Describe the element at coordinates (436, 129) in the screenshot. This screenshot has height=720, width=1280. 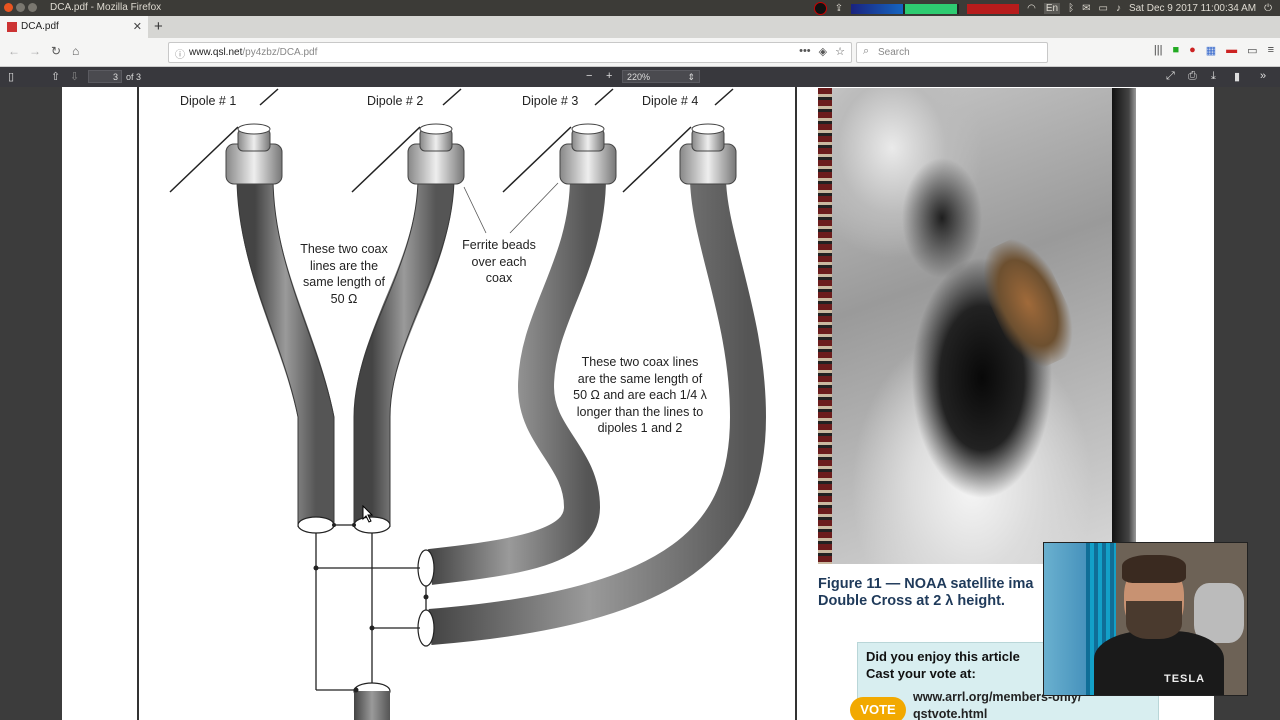
I see `connector-2-top` at that location.